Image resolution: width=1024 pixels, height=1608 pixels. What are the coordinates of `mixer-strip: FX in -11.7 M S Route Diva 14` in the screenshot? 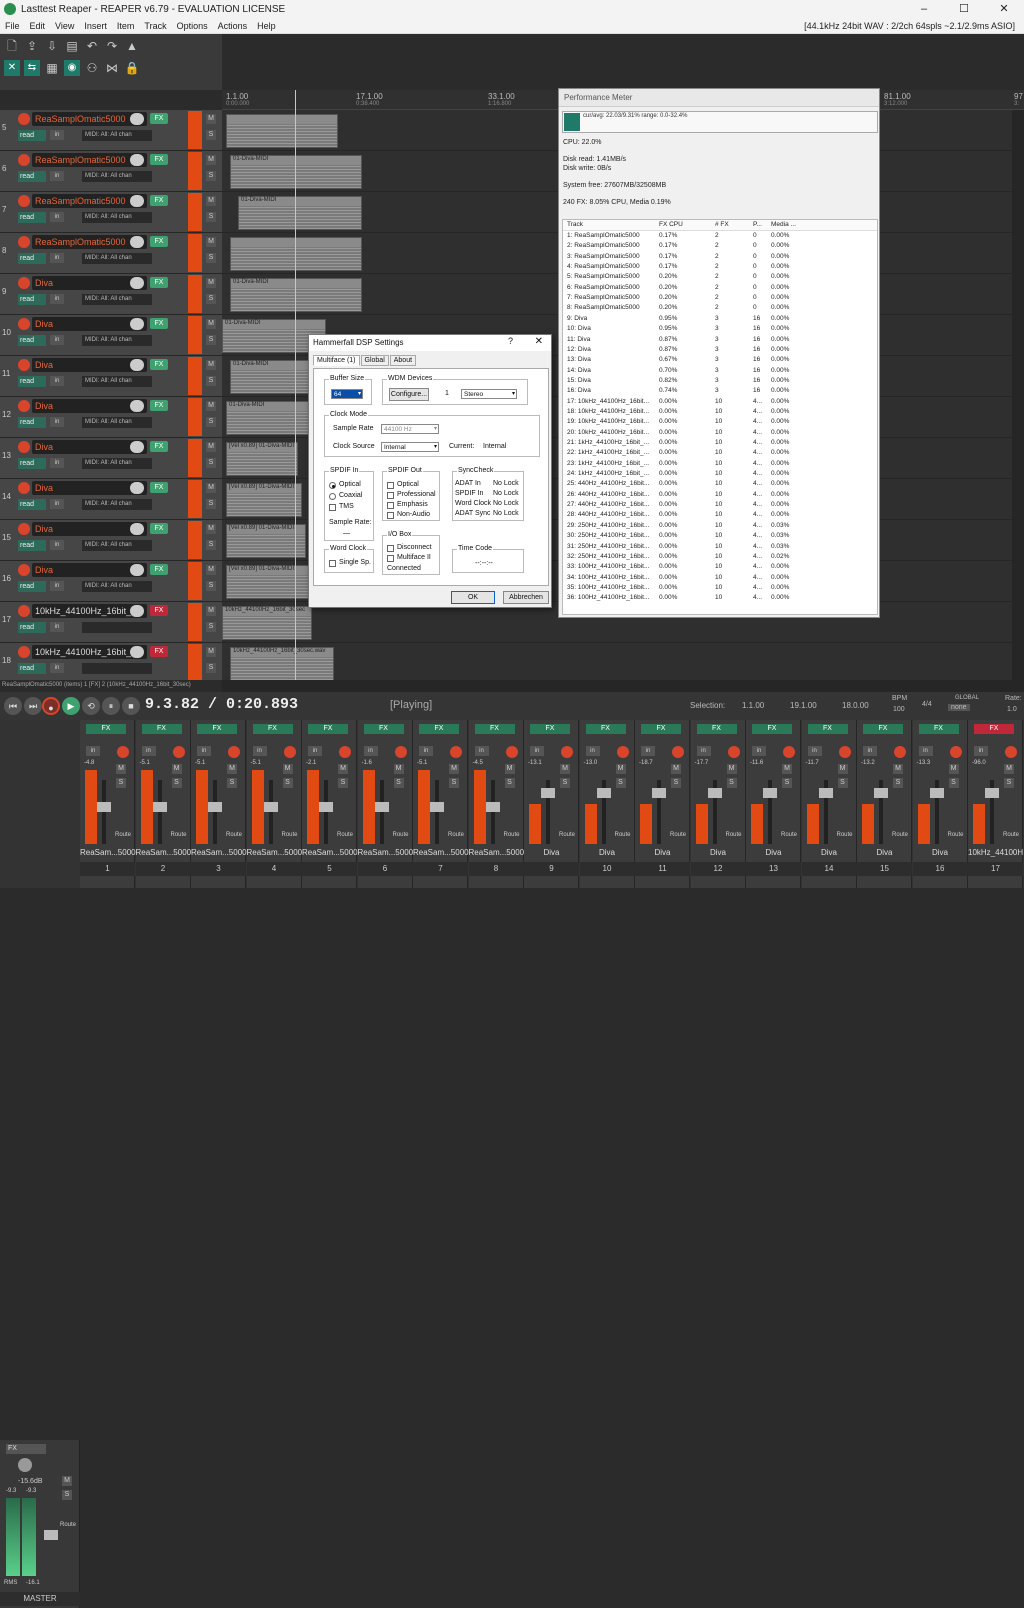 It's located at (829, 804).